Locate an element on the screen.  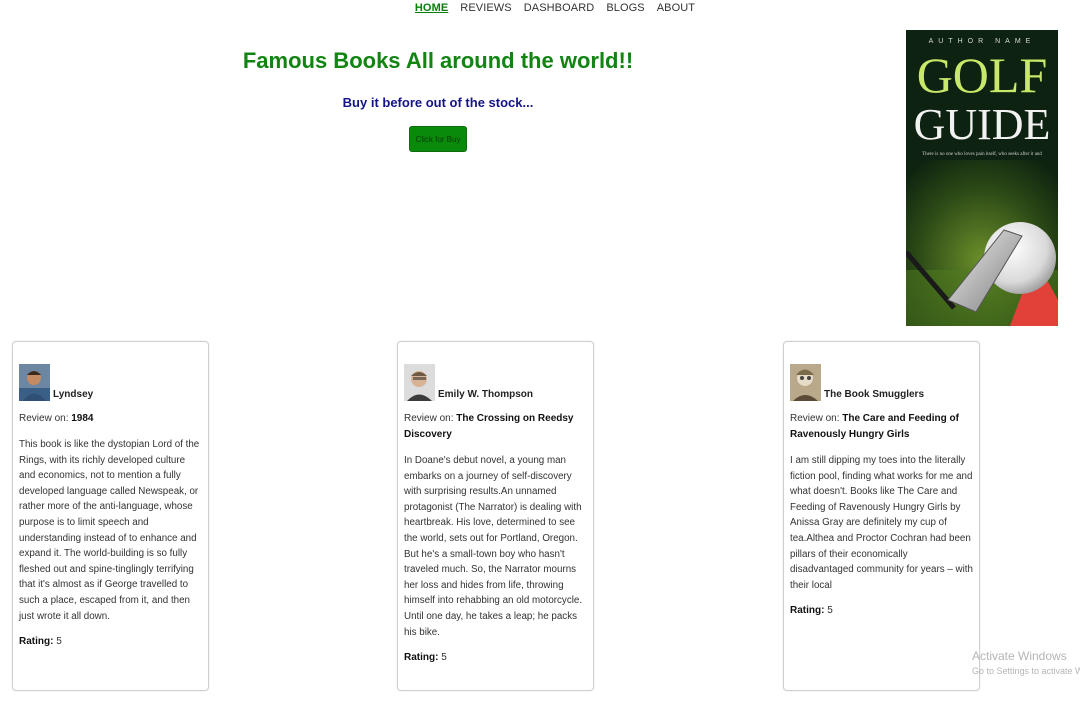
card-header: Lyndsey is located at coordinates (110, 381).